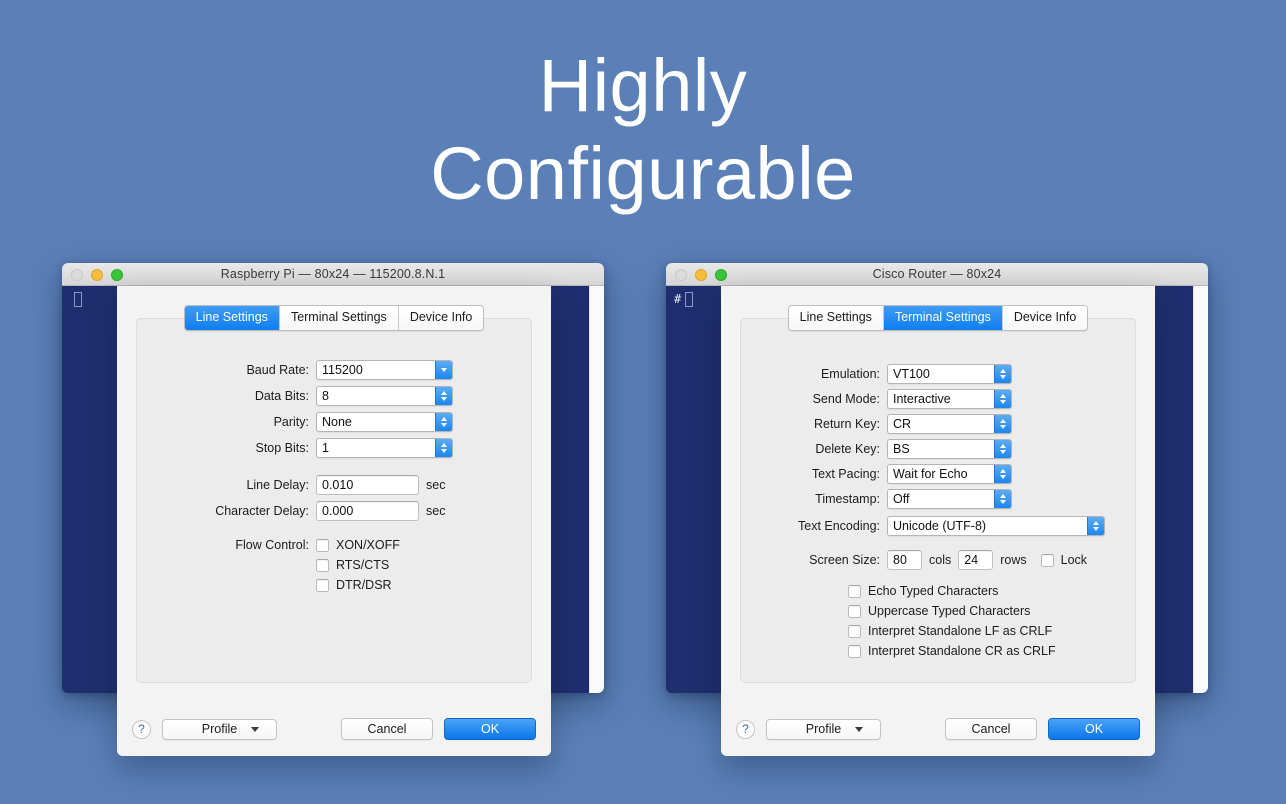 Image resolution: width=1286 pixels, height=804 pixels. Describe the element at coordinates (949, 449) in the screenshot. I see `delete-key-stepper: BS` at that location.